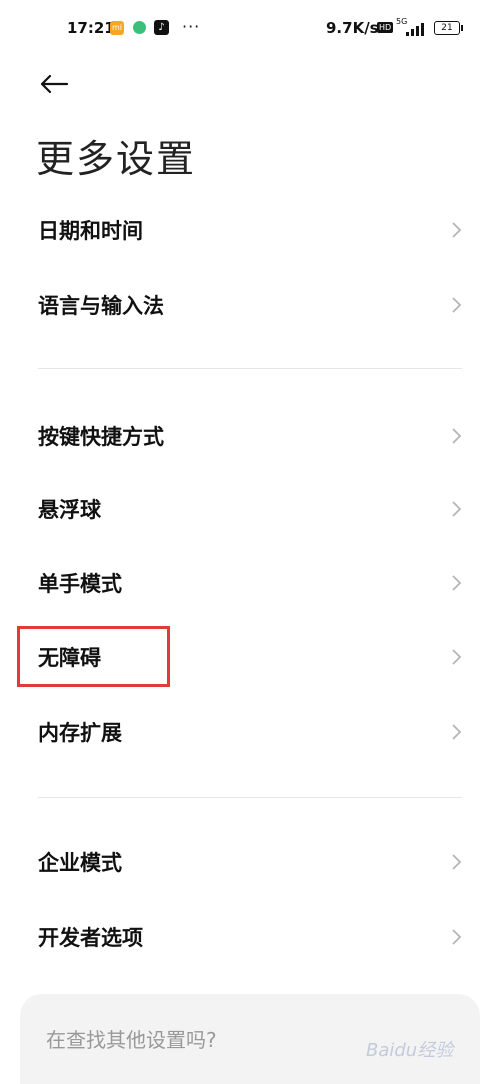  I want to click on search-card-text: 在查找其他设置吗?, so click(131, 1040).